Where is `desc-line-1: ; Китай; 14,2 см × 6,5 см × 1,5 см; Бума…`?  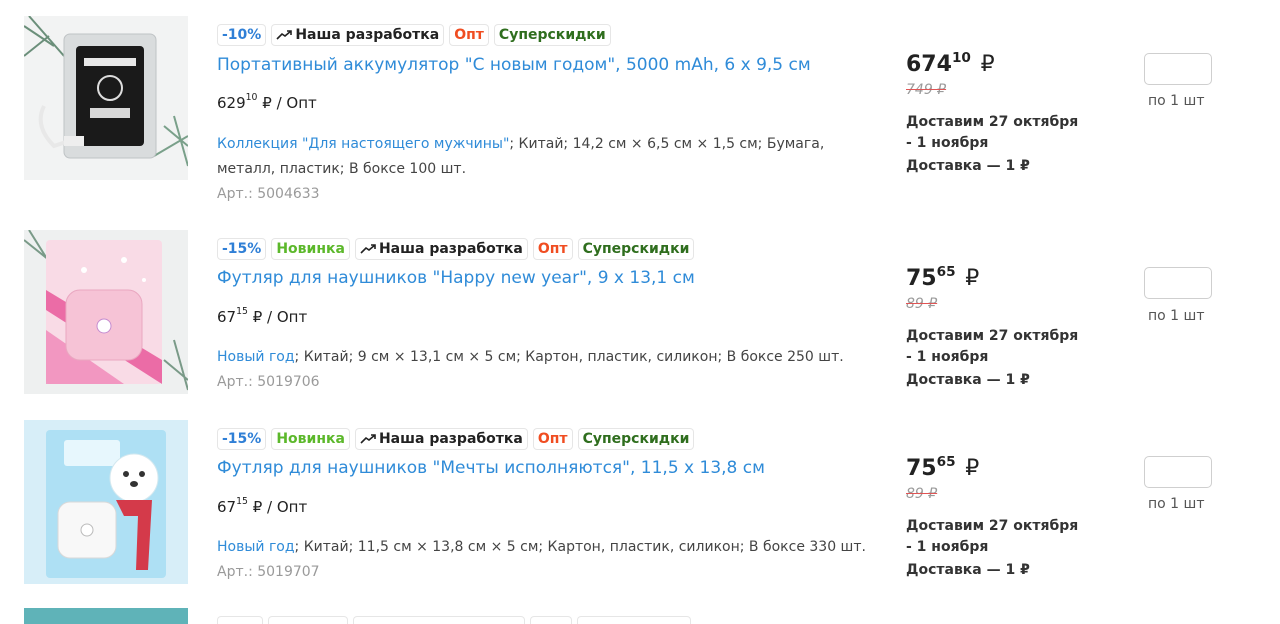
desc-line-1: ; Китай; 14,2 см × 6,5 см × 1,5 см; Бума… is located at coordinates (667, 144).